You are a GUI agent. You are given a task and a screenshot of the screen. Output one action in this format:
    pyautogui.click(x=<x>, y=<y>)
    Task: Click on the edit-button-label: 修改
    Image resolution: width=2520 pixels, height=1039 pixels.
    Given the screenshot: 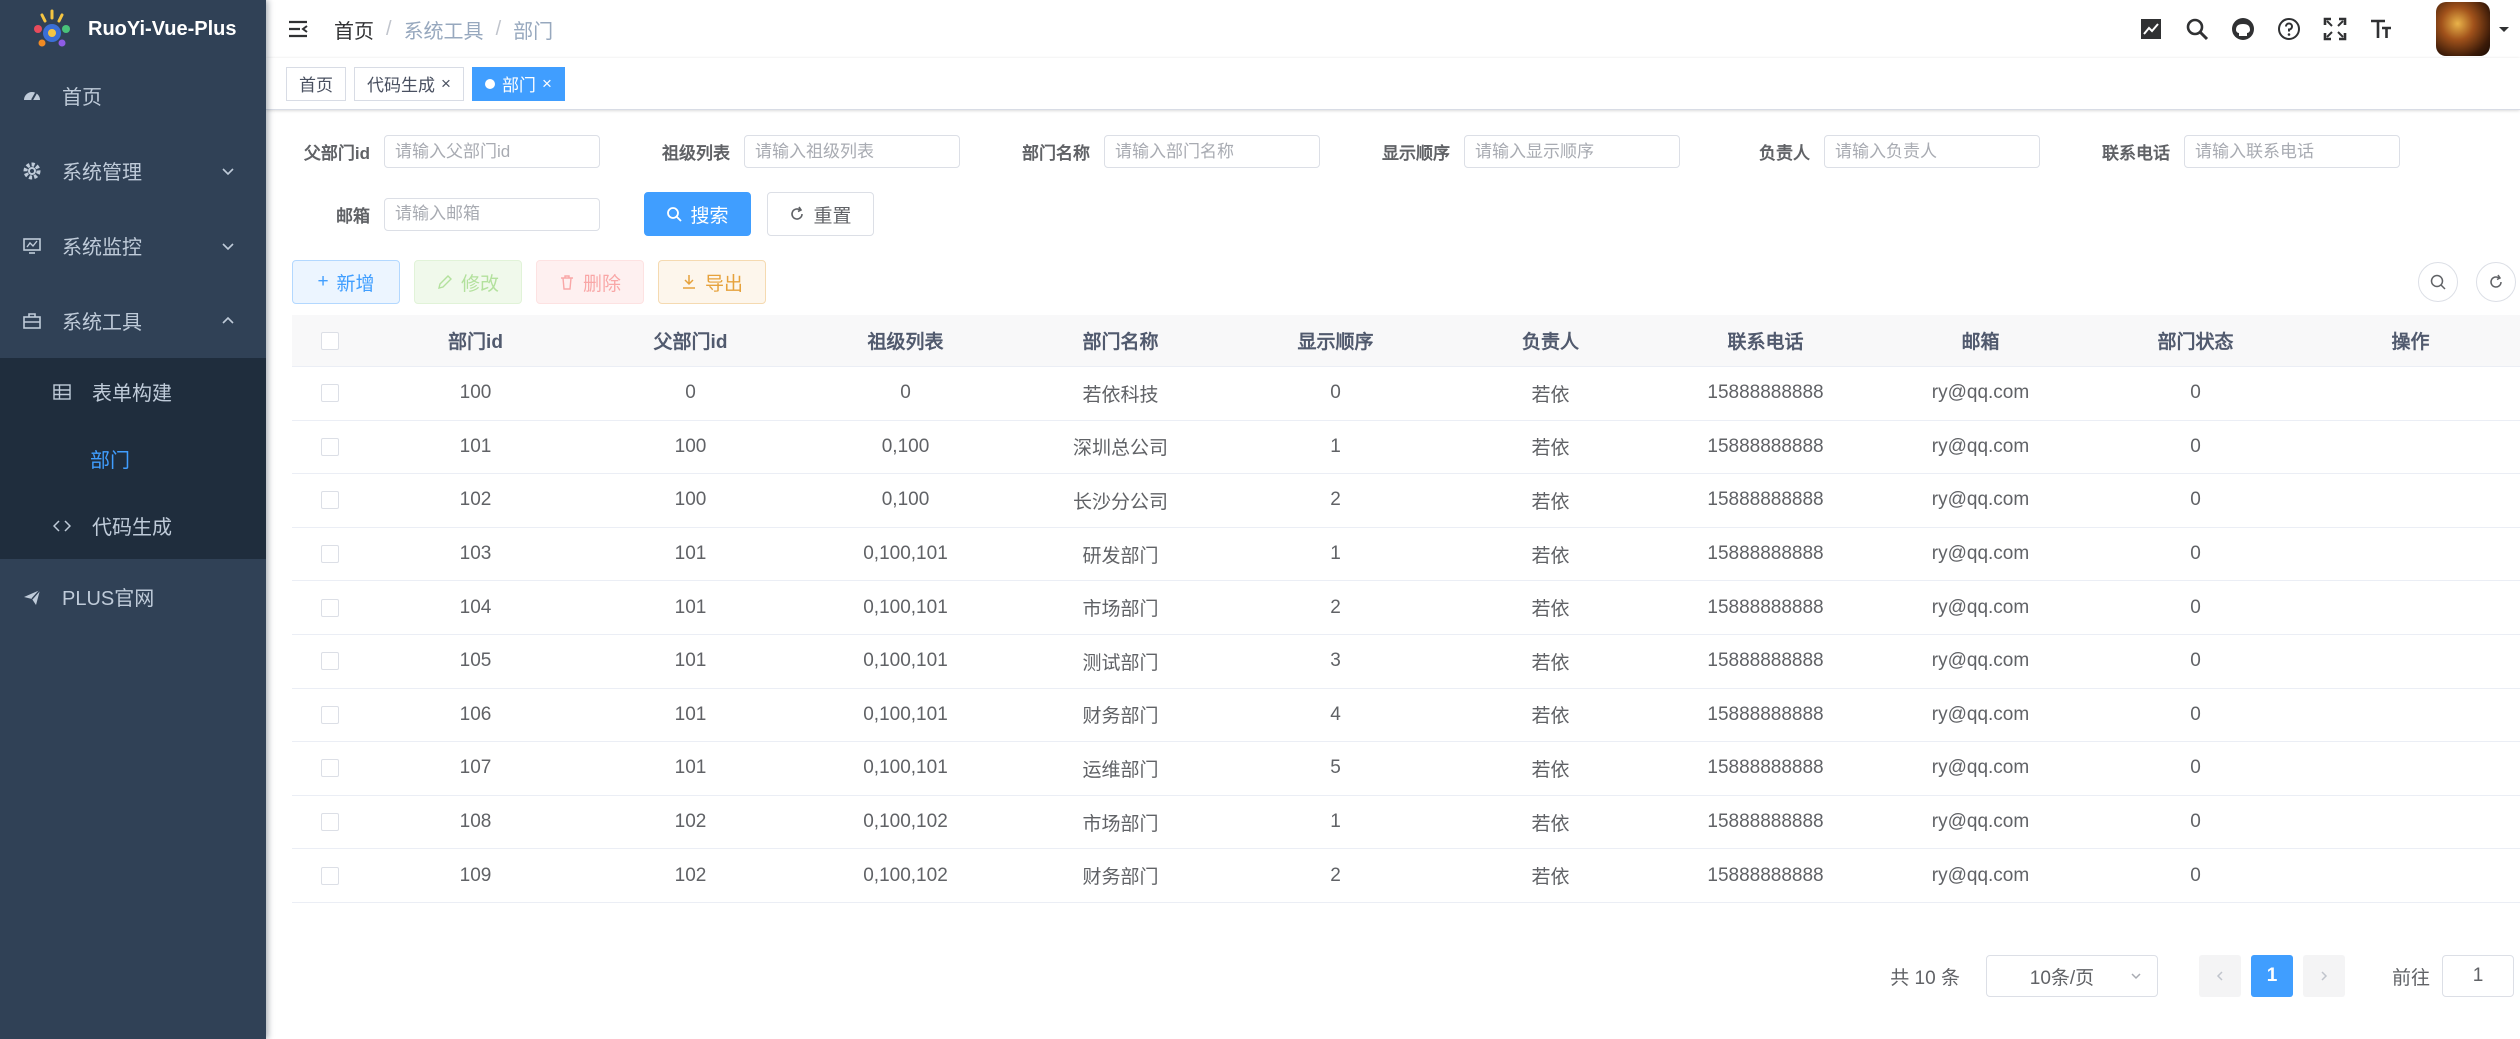 What is the action you would take?
    pyautogui.click(x=479, y=284)
    